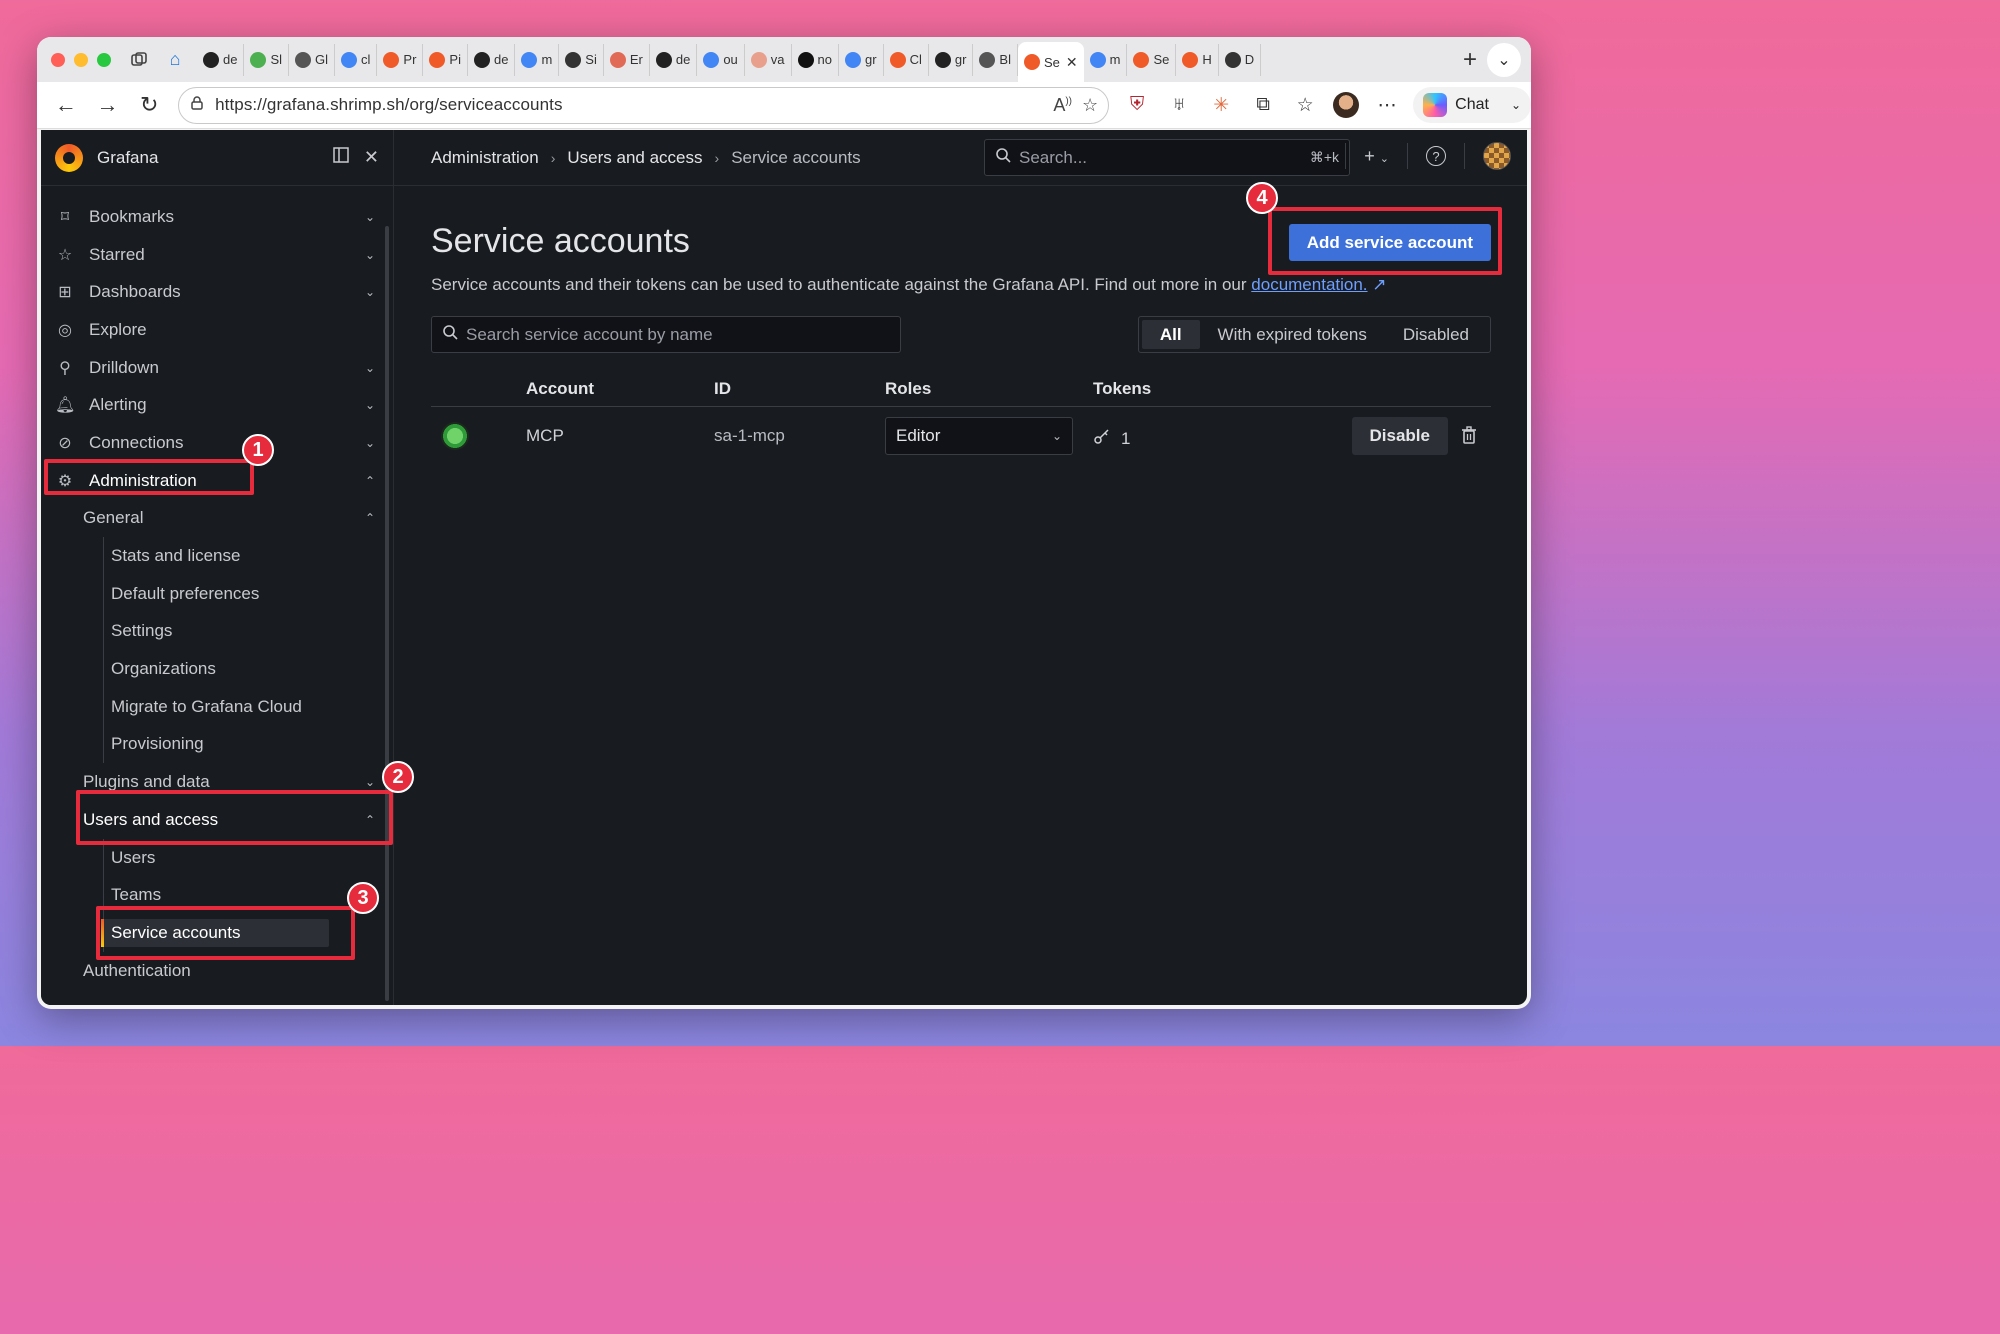  Describe the element at coordinates (995, 59) in the screenshot. I see `browser-tab: Bl` at that location.